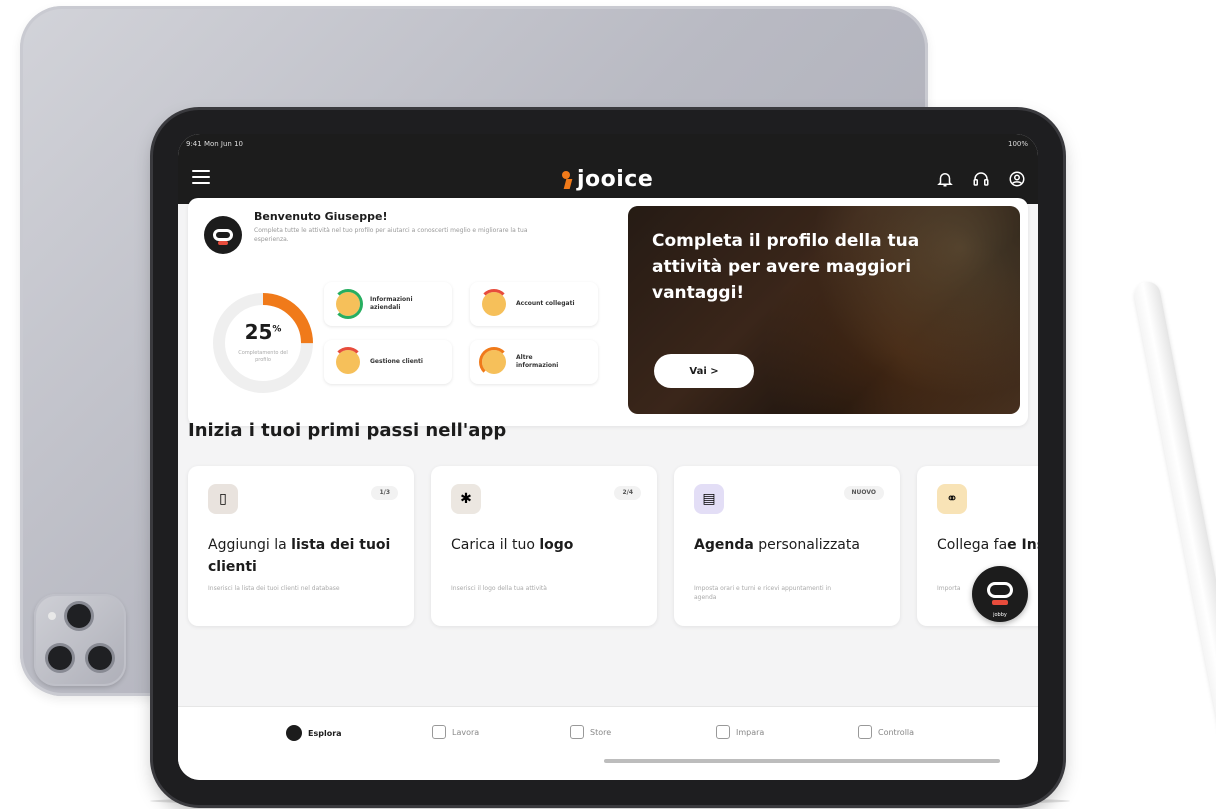  What do you see at coordinates (615, 179) in the screenshot?
I see `logo-text: jooice` at bounding box center [615, 179].